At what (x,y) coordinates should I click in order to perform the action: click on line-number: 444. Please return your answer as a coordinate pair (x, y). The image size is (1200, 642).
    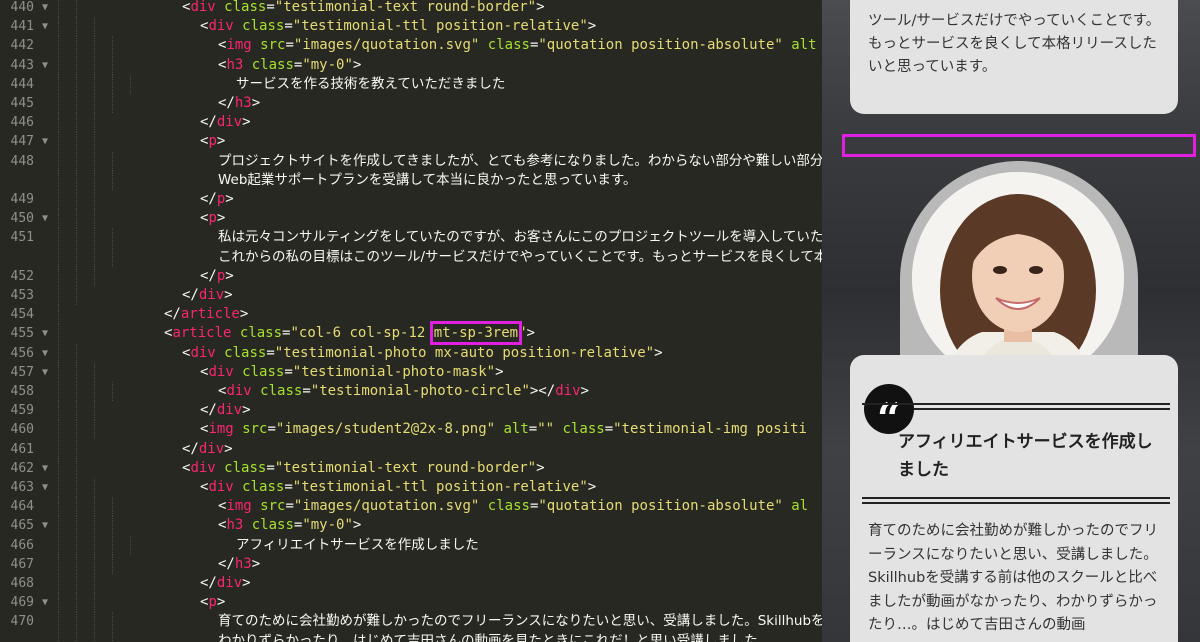
    Looking at the image, I should click on (22, 84).